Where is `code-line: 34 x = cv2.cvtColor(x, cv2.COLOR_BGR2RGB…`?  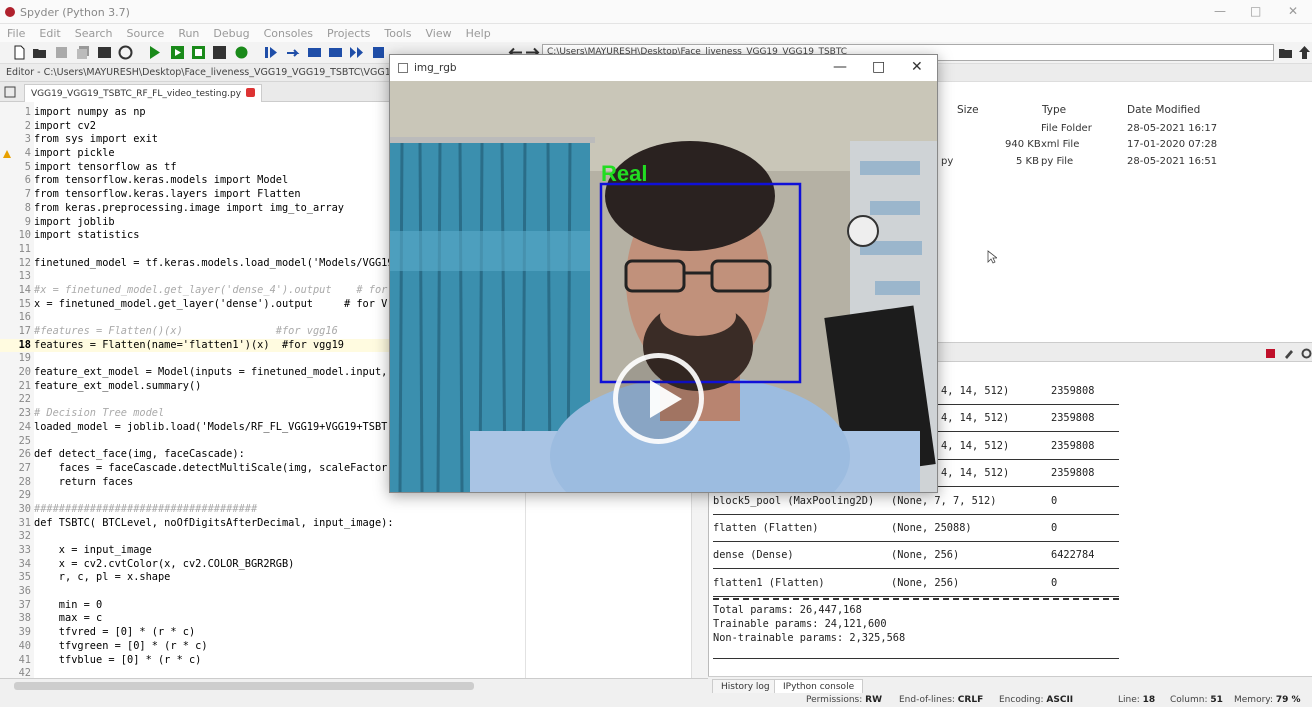
code-line: 34 x = cv2.cvtColor(x, cv2.COLOR_BGR2RGB… is located at coordinates (350, 565).